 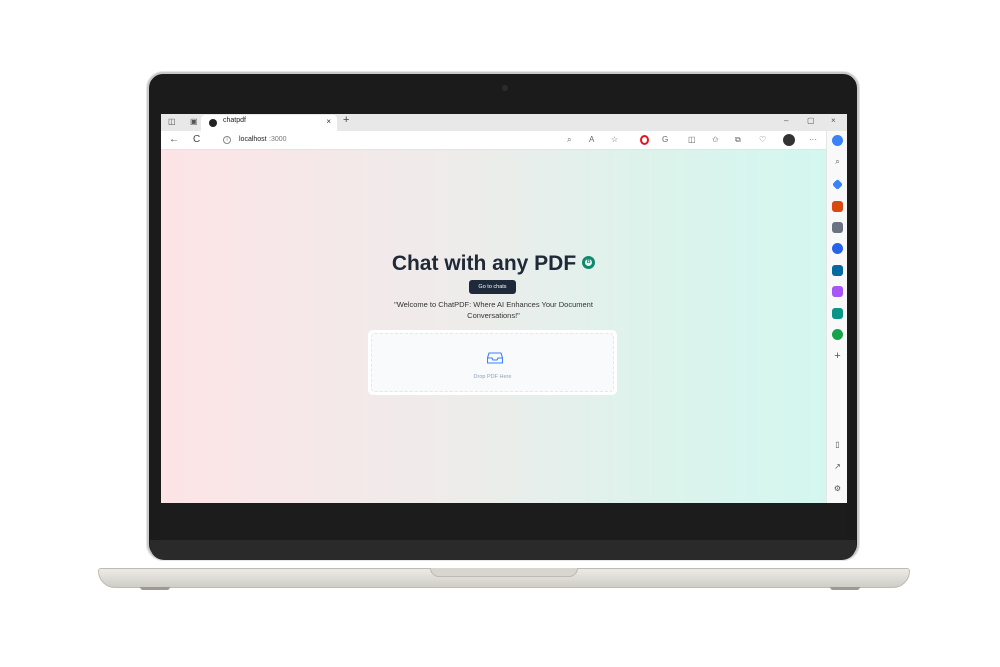 I want to click on designer-icon, so click(x=837, y=291).